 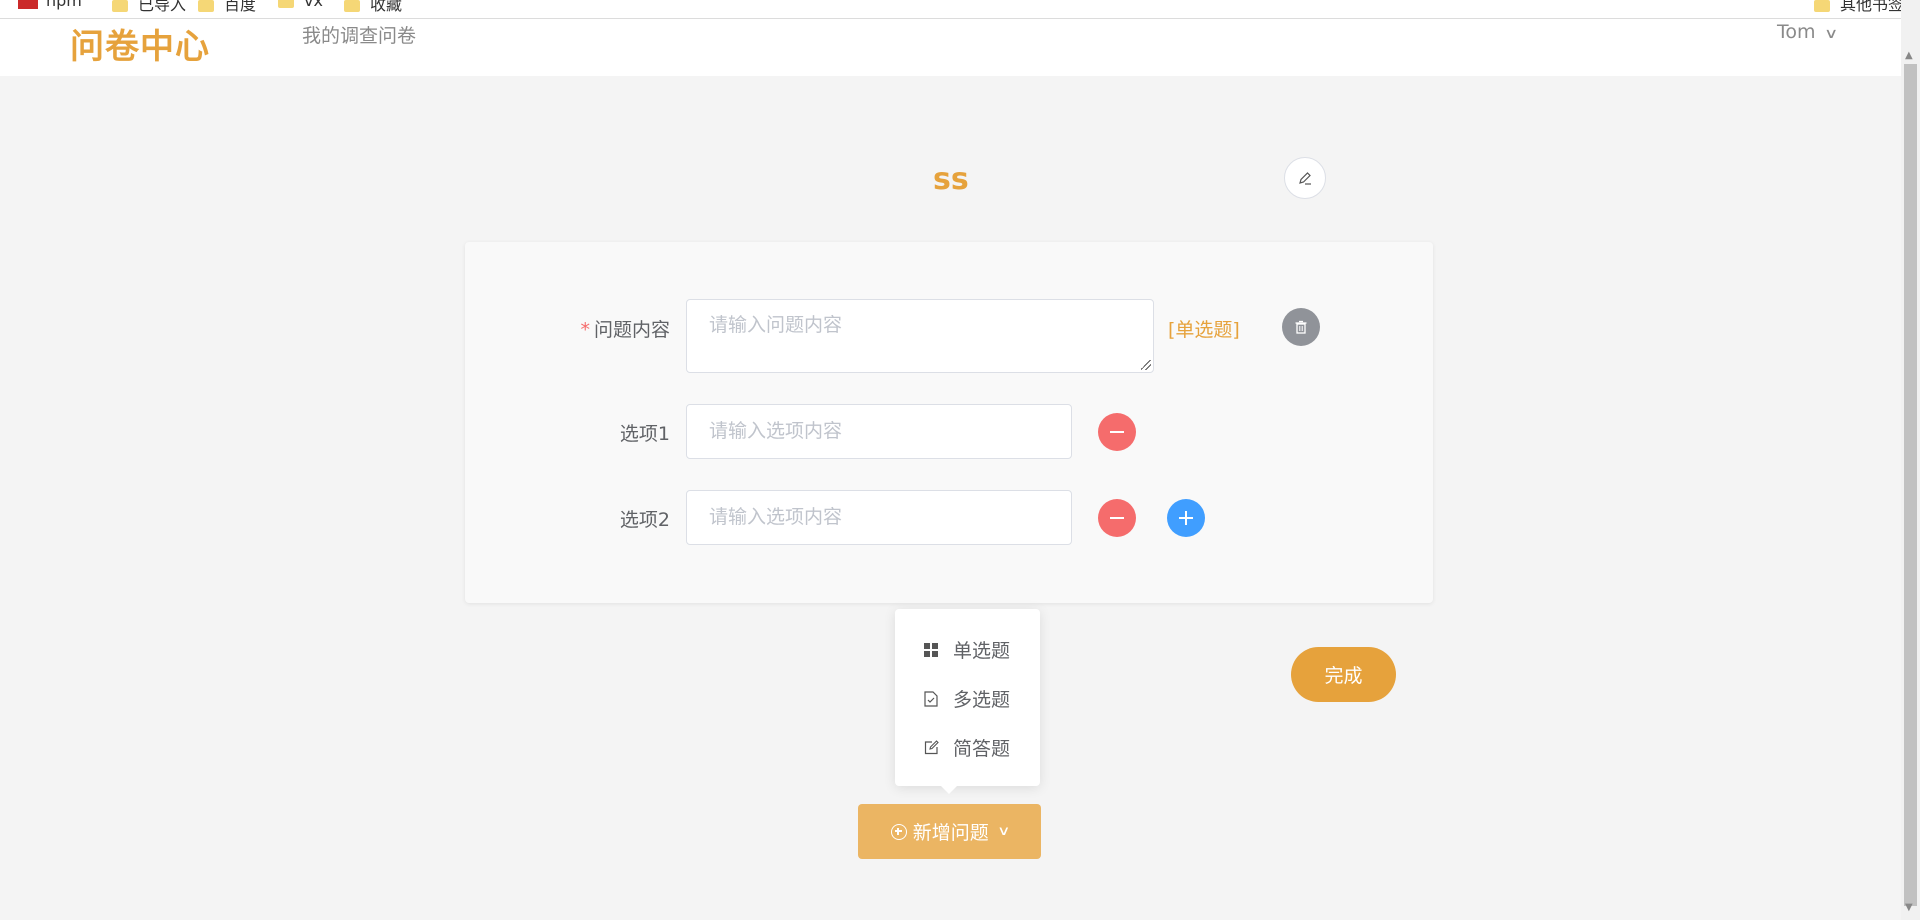 I want to click on app-header: 问卷中心 我的调查问卷 Tom ∨, so click(x=950, y=47).